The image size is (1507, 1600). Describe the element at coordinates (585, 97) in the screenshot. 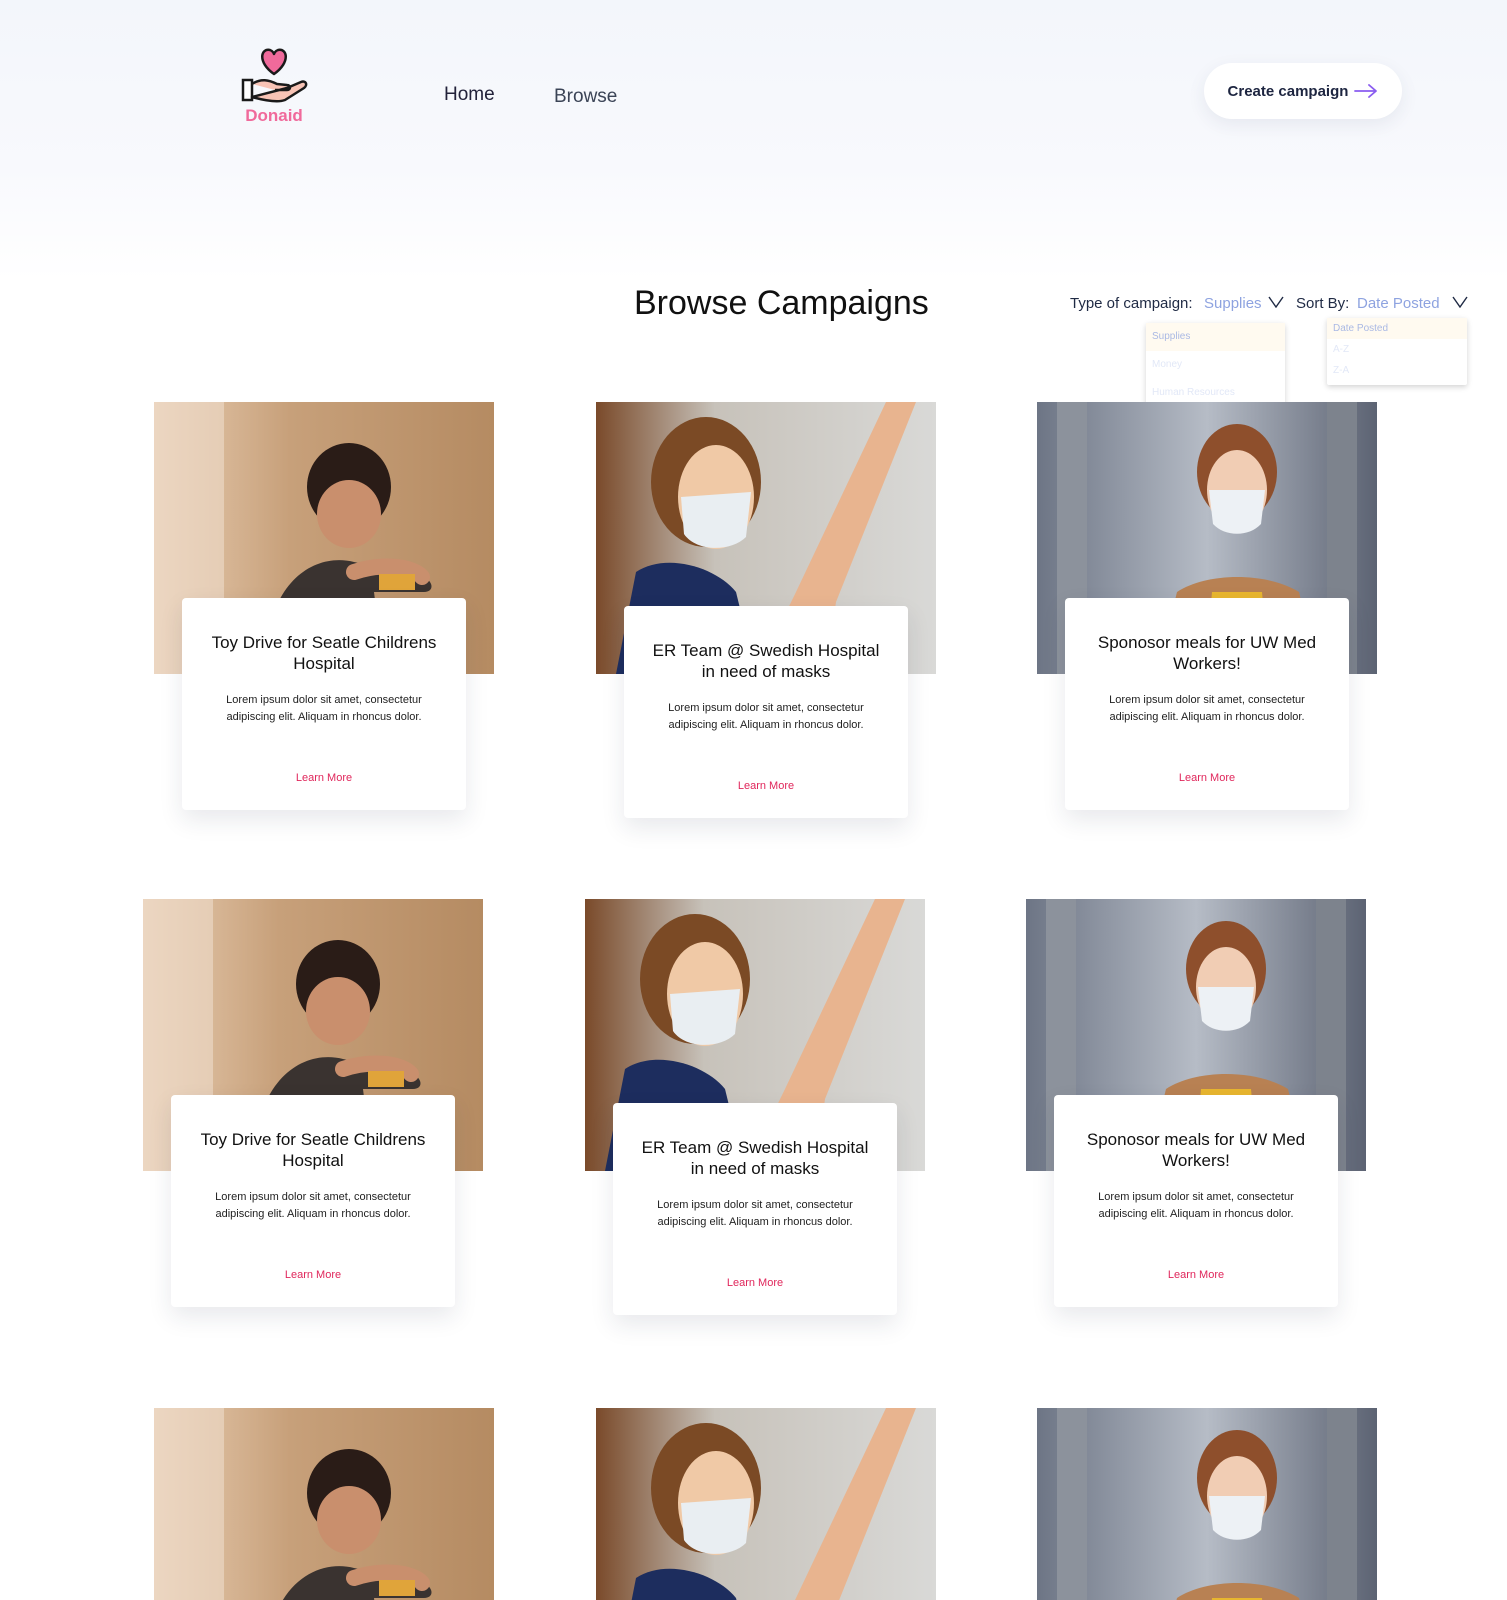

I see `nav-browse-link: Browse` at that location.